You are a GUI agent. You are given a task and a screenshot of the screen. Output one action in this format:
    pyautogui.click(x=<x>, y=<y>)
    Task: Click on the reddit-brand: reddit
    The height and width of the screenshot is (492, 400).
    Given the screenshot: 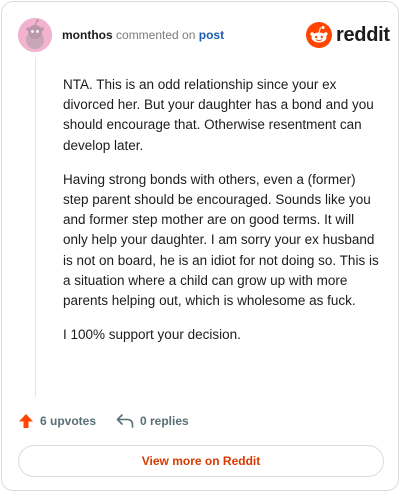 What is the action you would take?
    pyautogui.click(x=348, y=35)
    